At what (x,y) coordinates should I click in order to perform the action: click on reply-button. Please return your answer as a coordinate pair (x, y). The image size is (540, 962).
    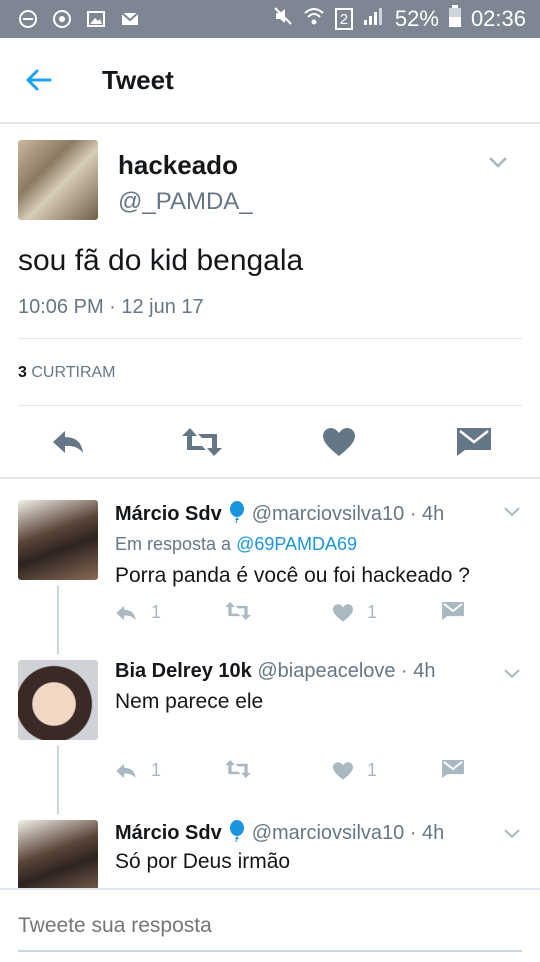
    Looking at the image, I should click on (68, 442).